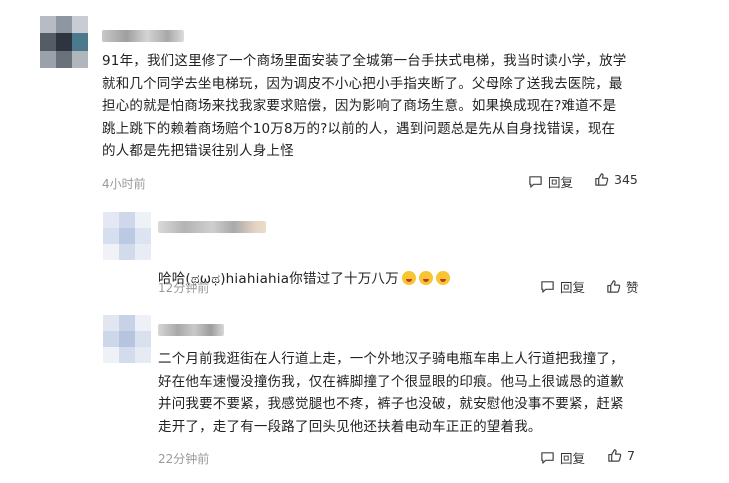 This screenshot has width=729, height=483. Describe the element at coordinates (622, 286) in the screenshot. I see `like-button: 赞` at that location.